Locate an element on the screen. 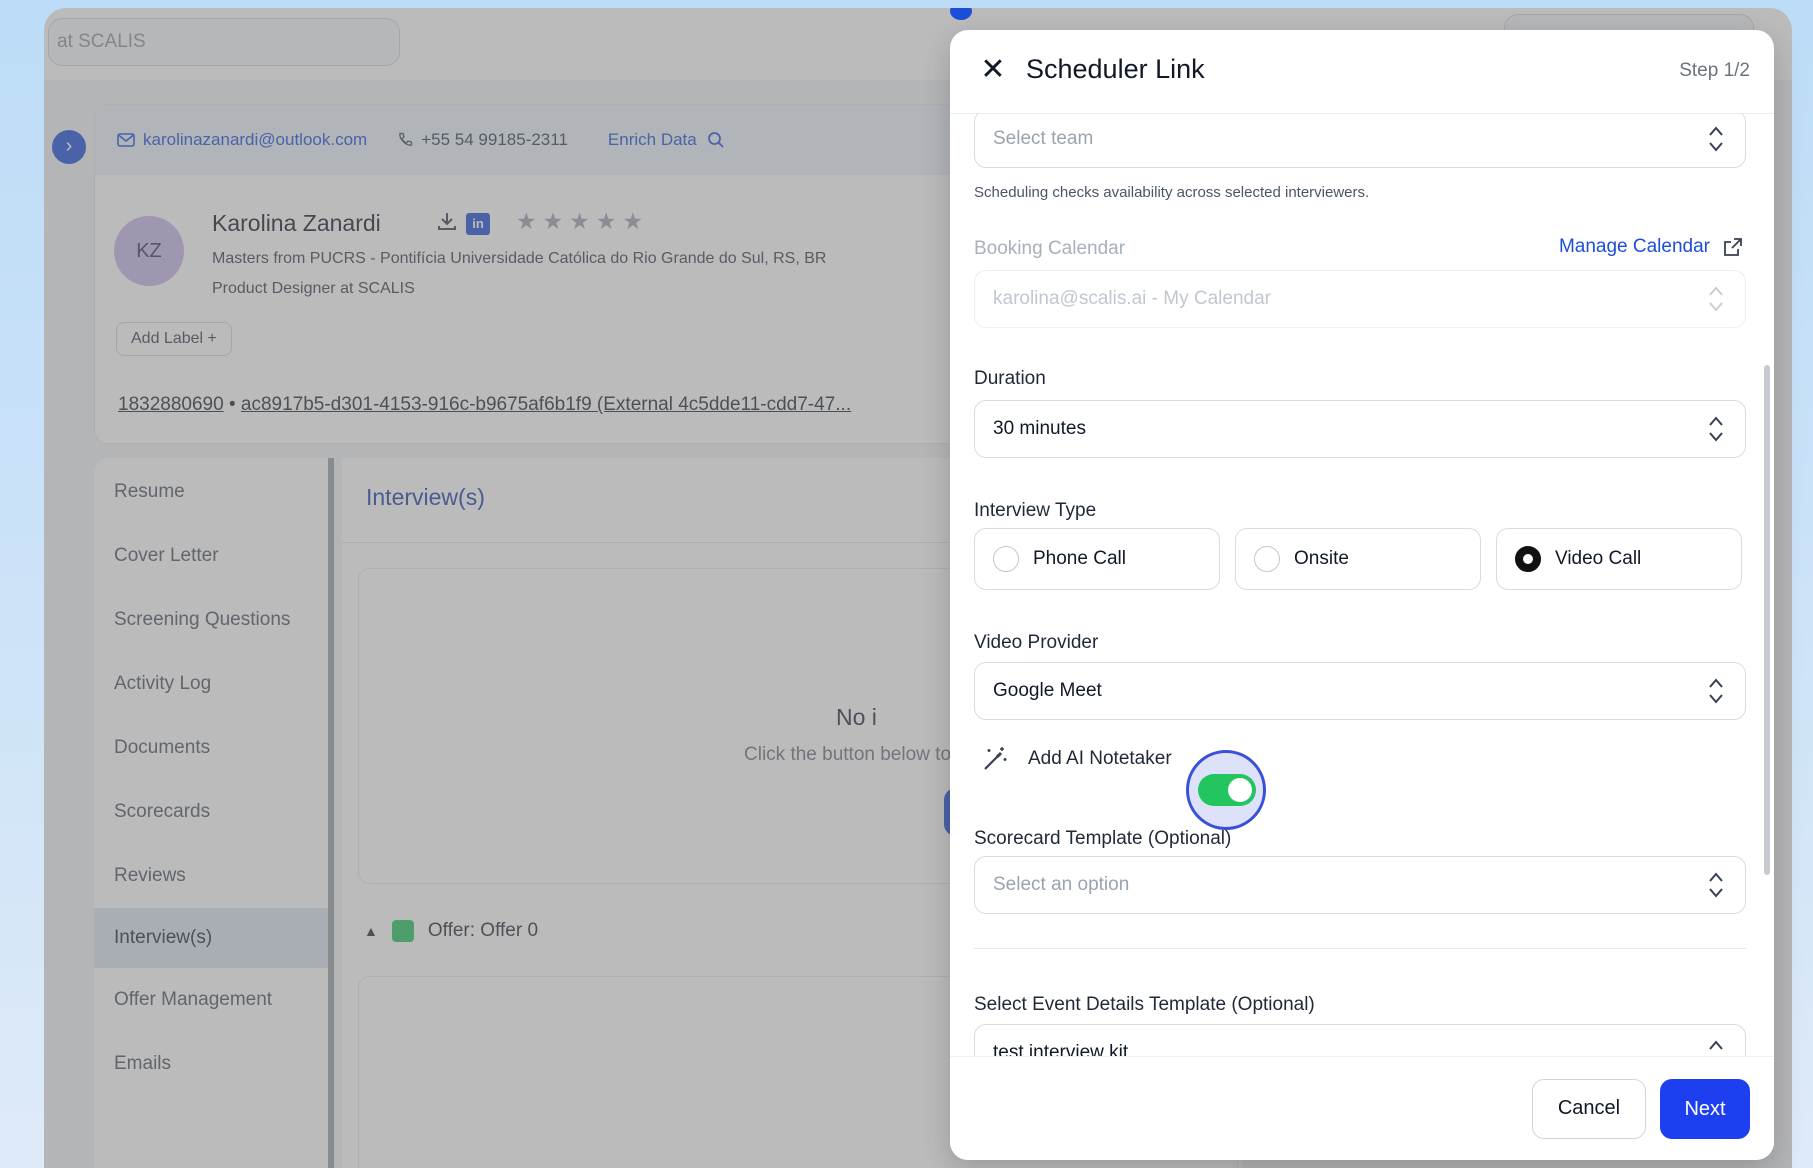 The image size is (1813, 1168). interview-type-label: Interview Type is located at coordinates (1035, 510).